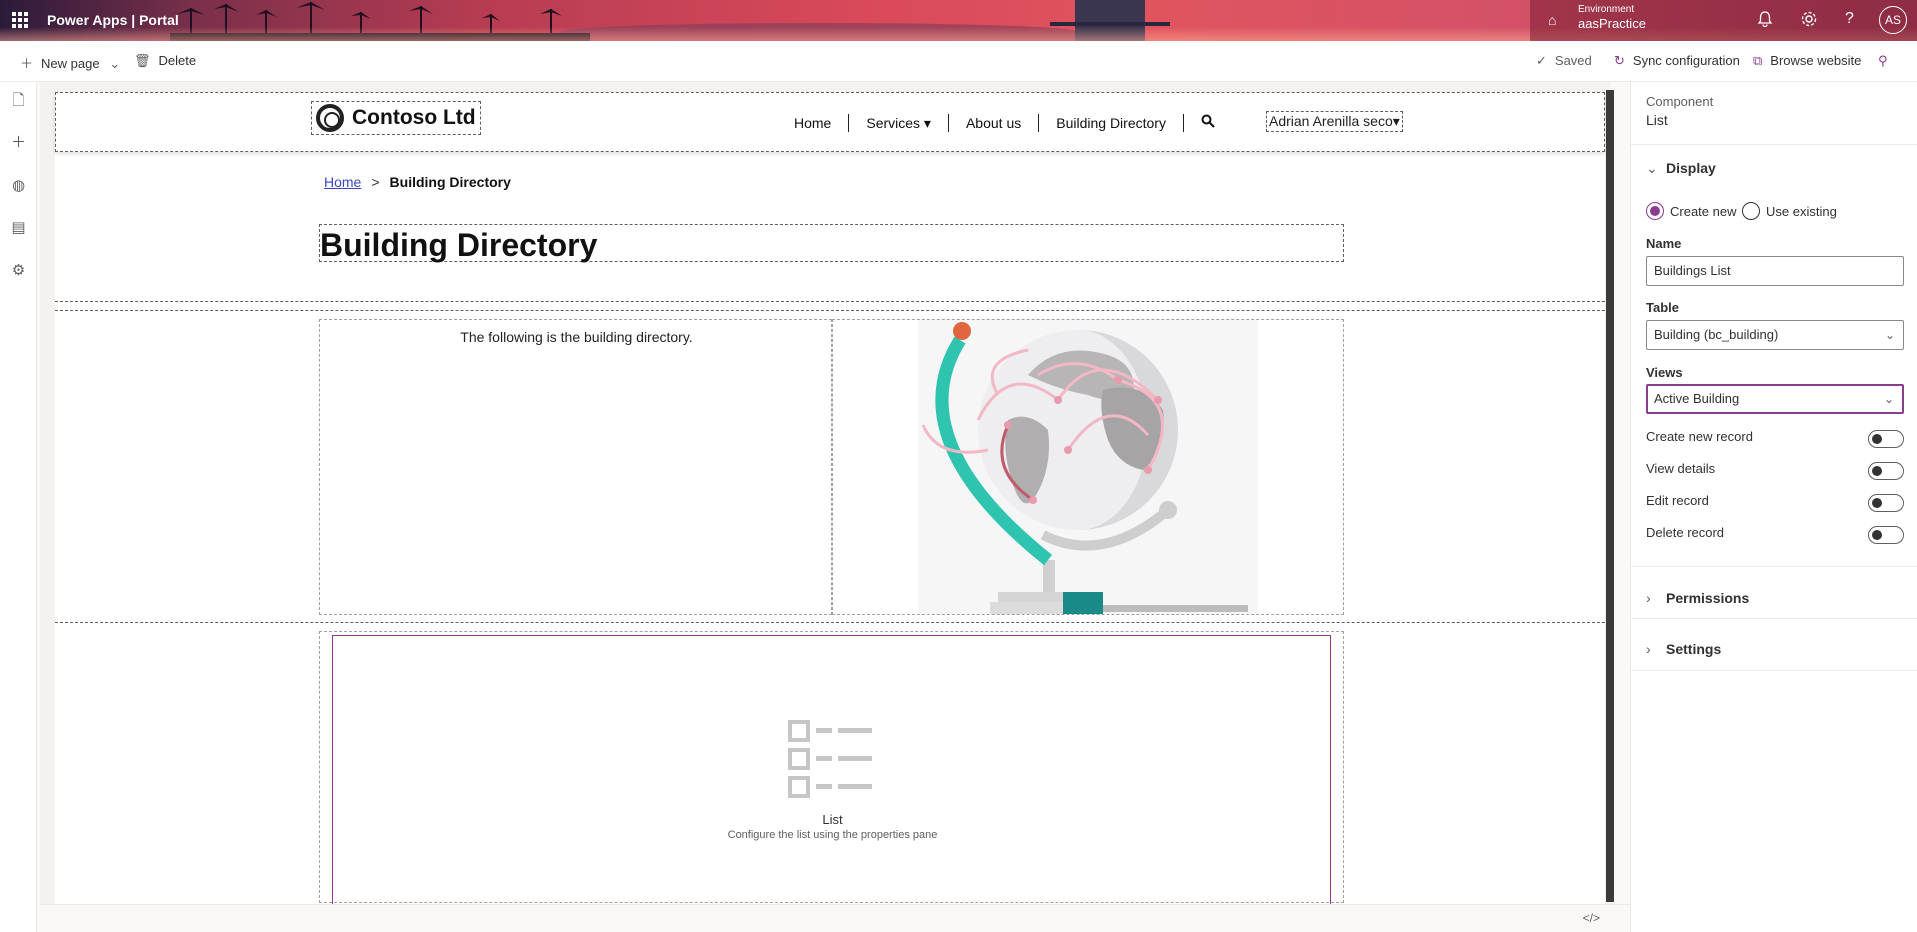 This screenshot has width=1917, height=932. I want to click on check-icon: ✓, so click(1541, 60).